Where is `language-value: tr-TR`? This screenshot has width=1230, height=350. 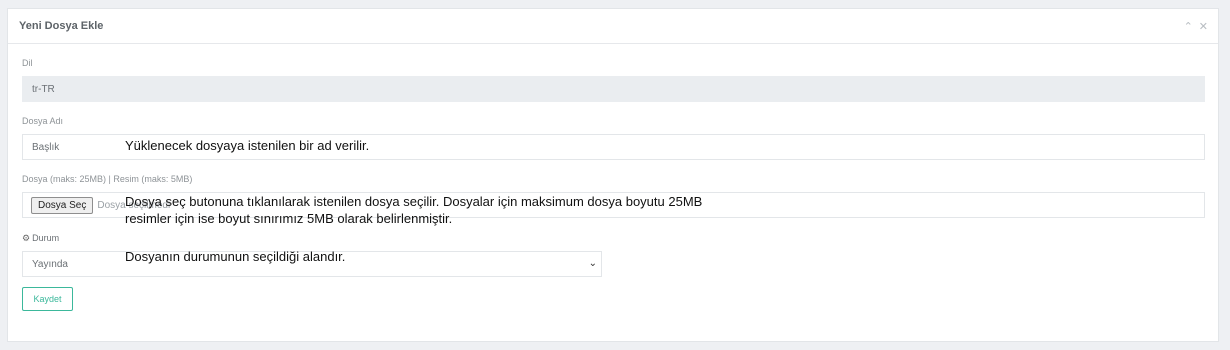 language-value: tr-TR is located at coordinates (43, 89).